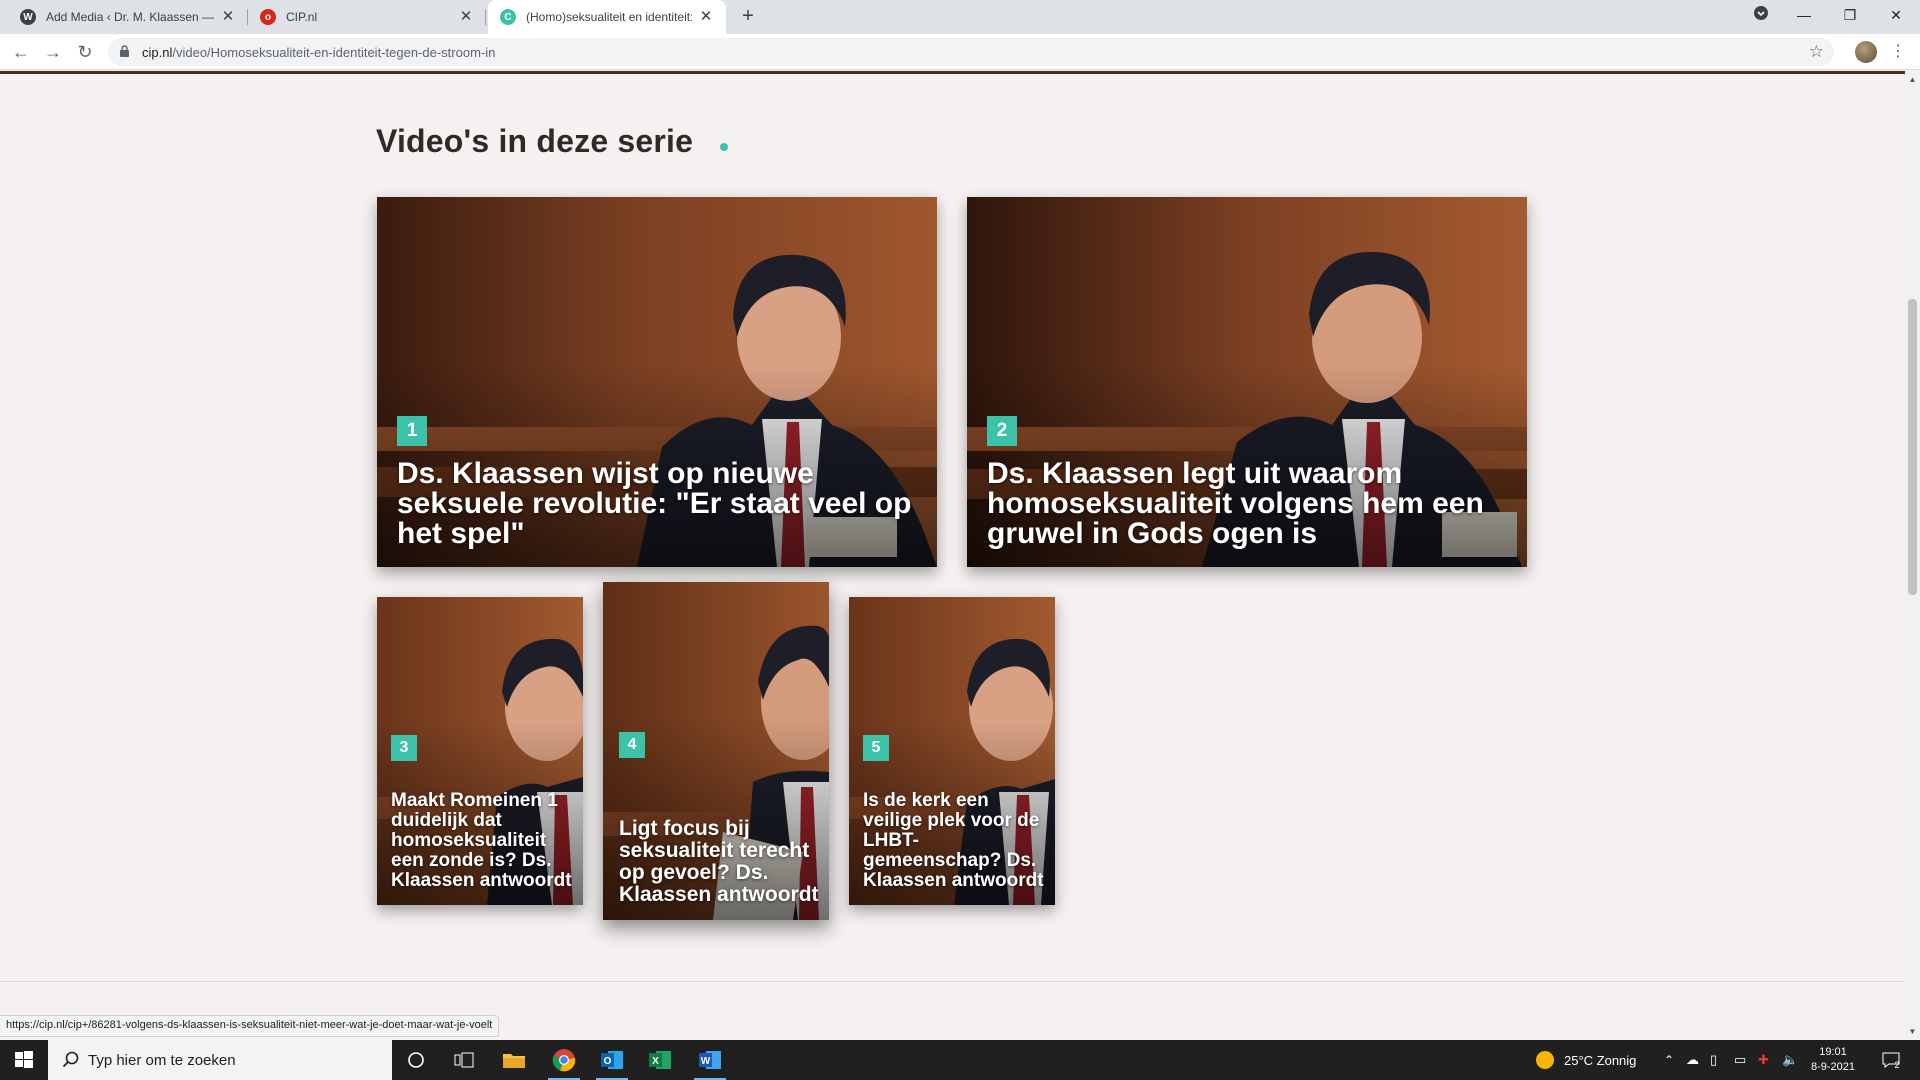 The width and height of the screenshot is (1920, 1080). What do you see at coordinates (1804, 15) in the screenshot?
I see `minimize-icon: —` at bounding box center [1804, 15].